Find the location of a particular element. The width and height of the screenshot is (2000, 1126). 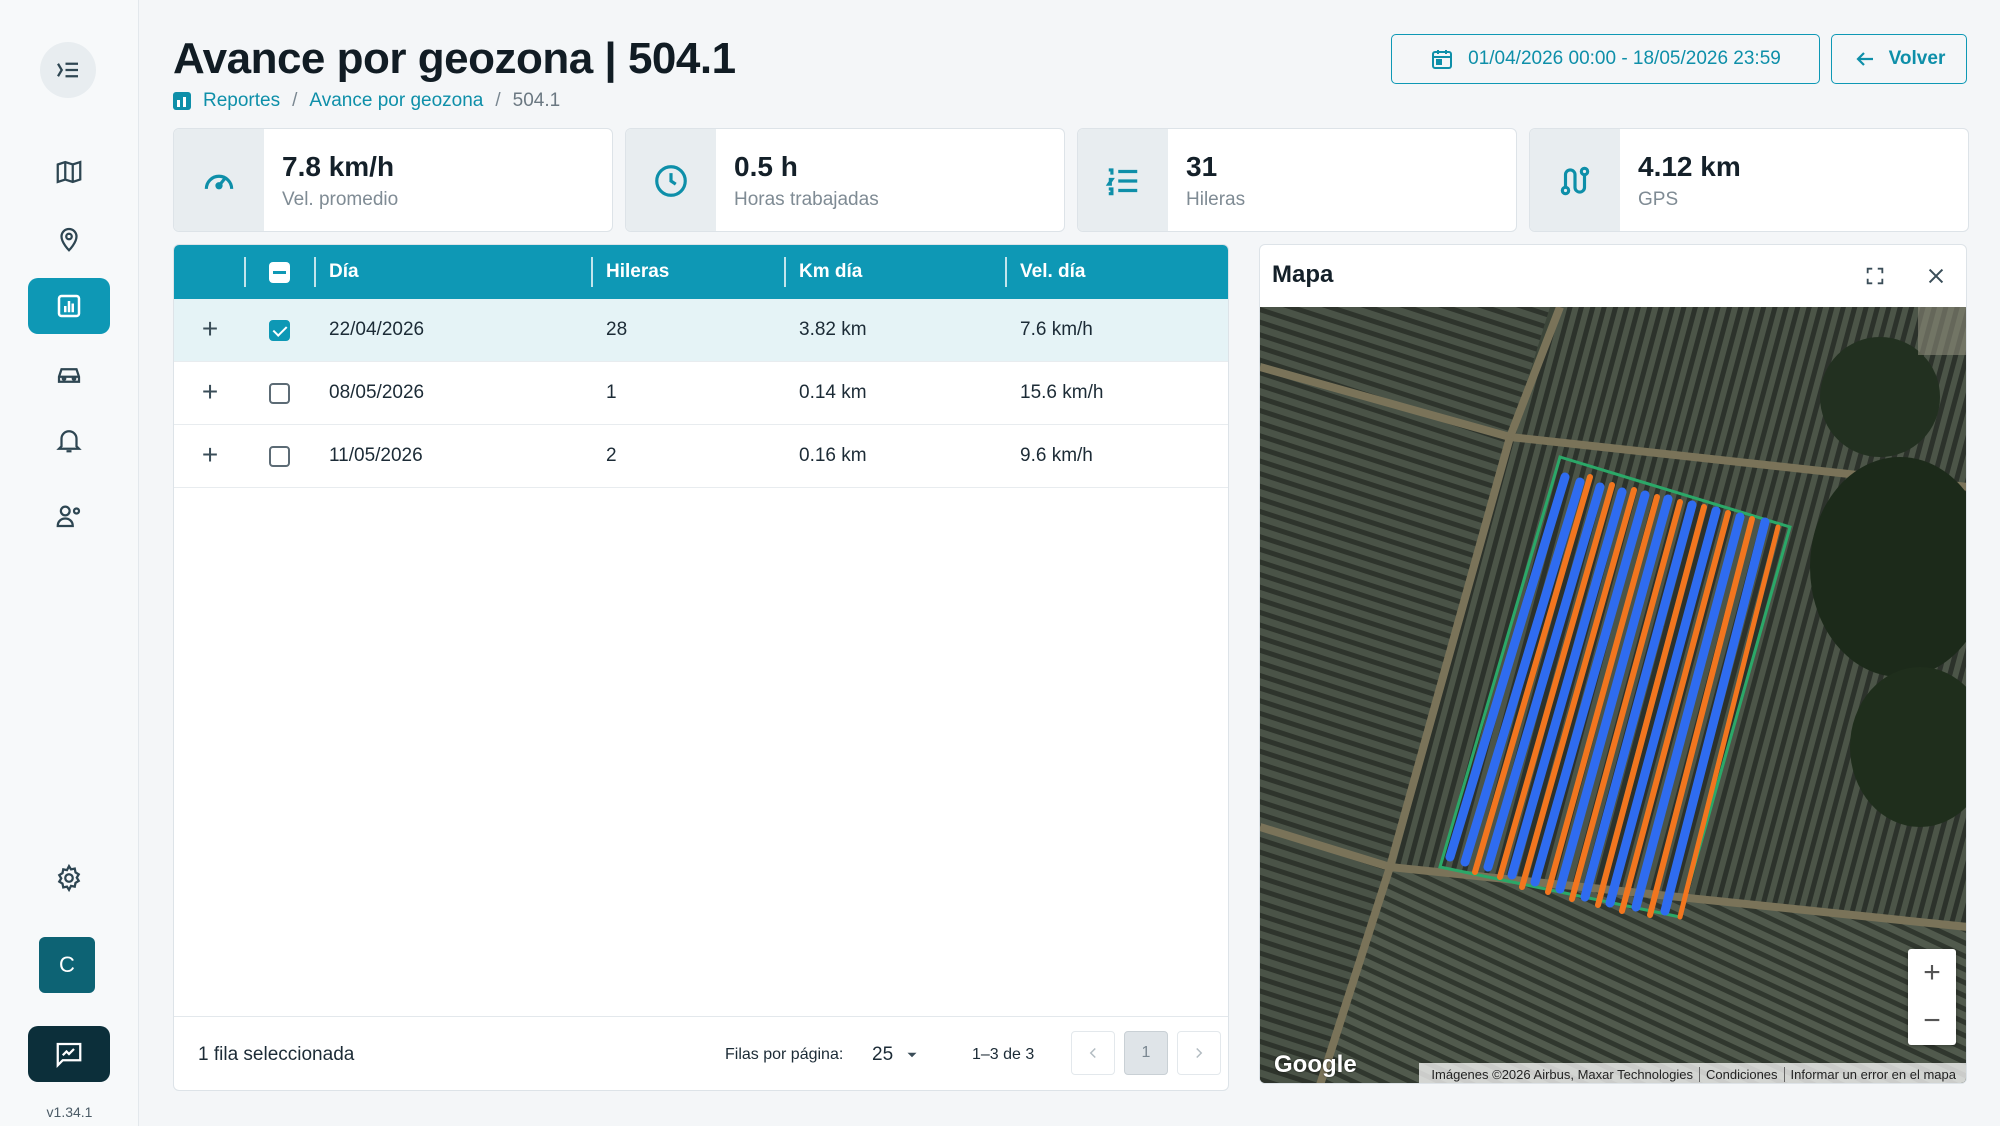

cell-speed: 7.6 km/h is located at coordinates (1056, 329).